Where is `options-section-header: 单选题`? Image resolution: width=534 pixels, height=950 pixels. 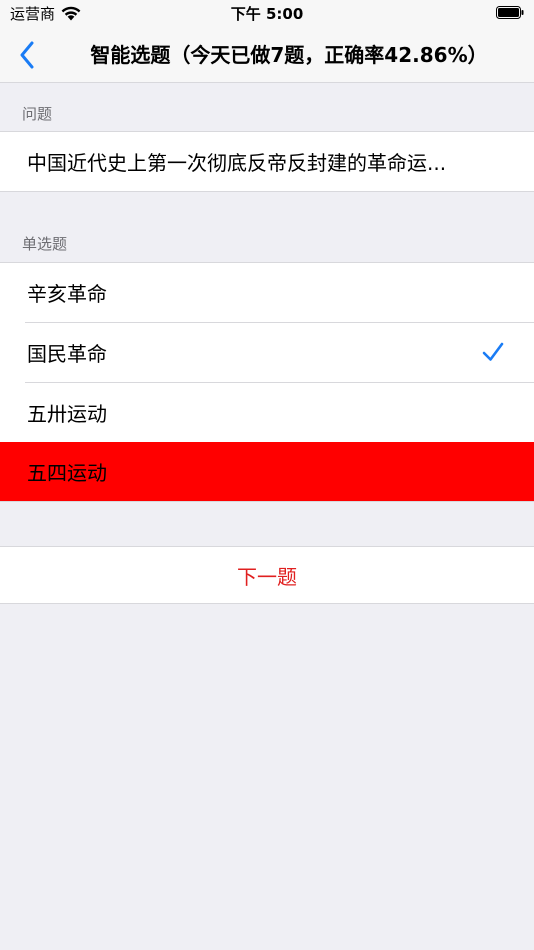 options-section-header: 单选题 is located at coordinates (45, 244).